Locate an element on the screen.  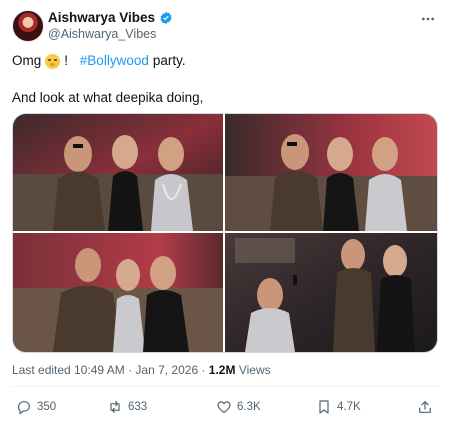
edited-timestamp: Last edited 10:49 AM · Jan 7, 2026 · is located at coordinates (110, 370).